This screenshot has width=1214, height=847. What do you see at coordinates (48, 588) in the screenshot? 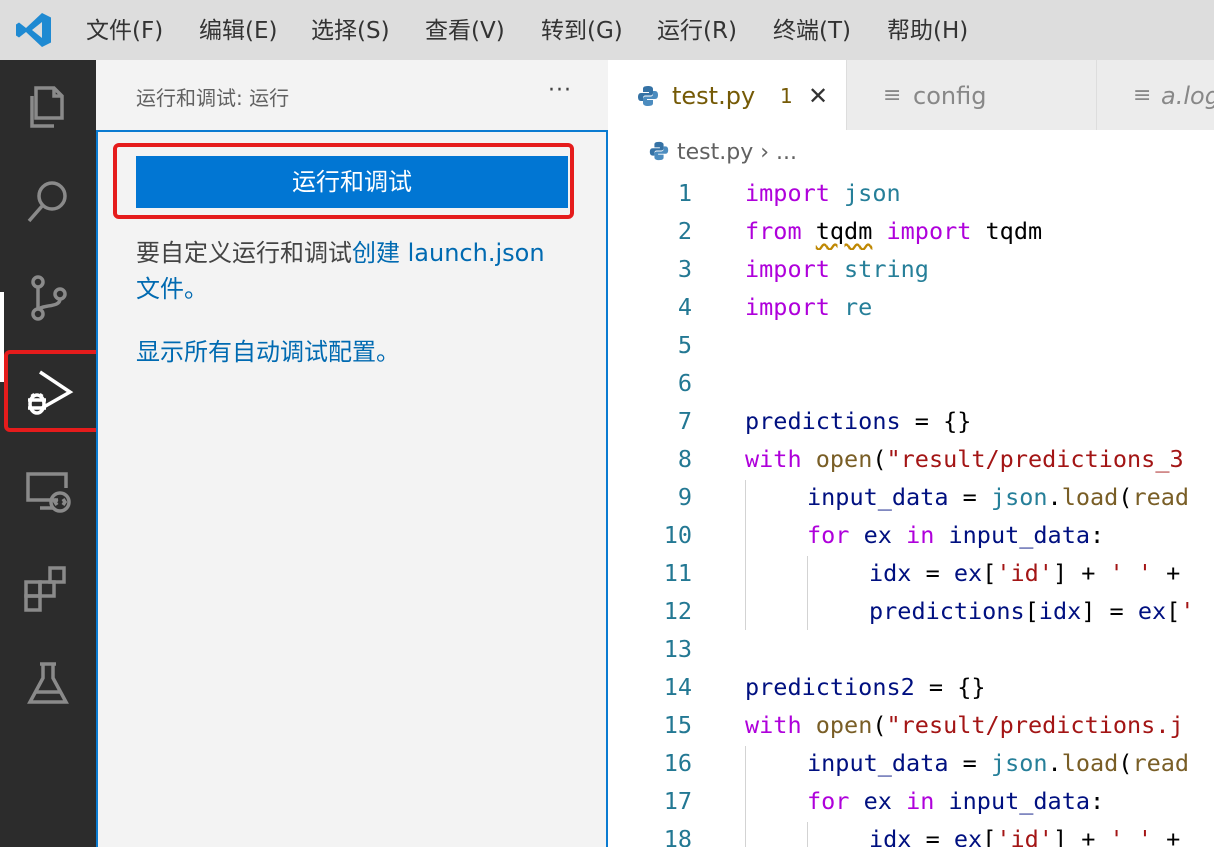
I see `extensions-icon` at bounding box center [48, 588].